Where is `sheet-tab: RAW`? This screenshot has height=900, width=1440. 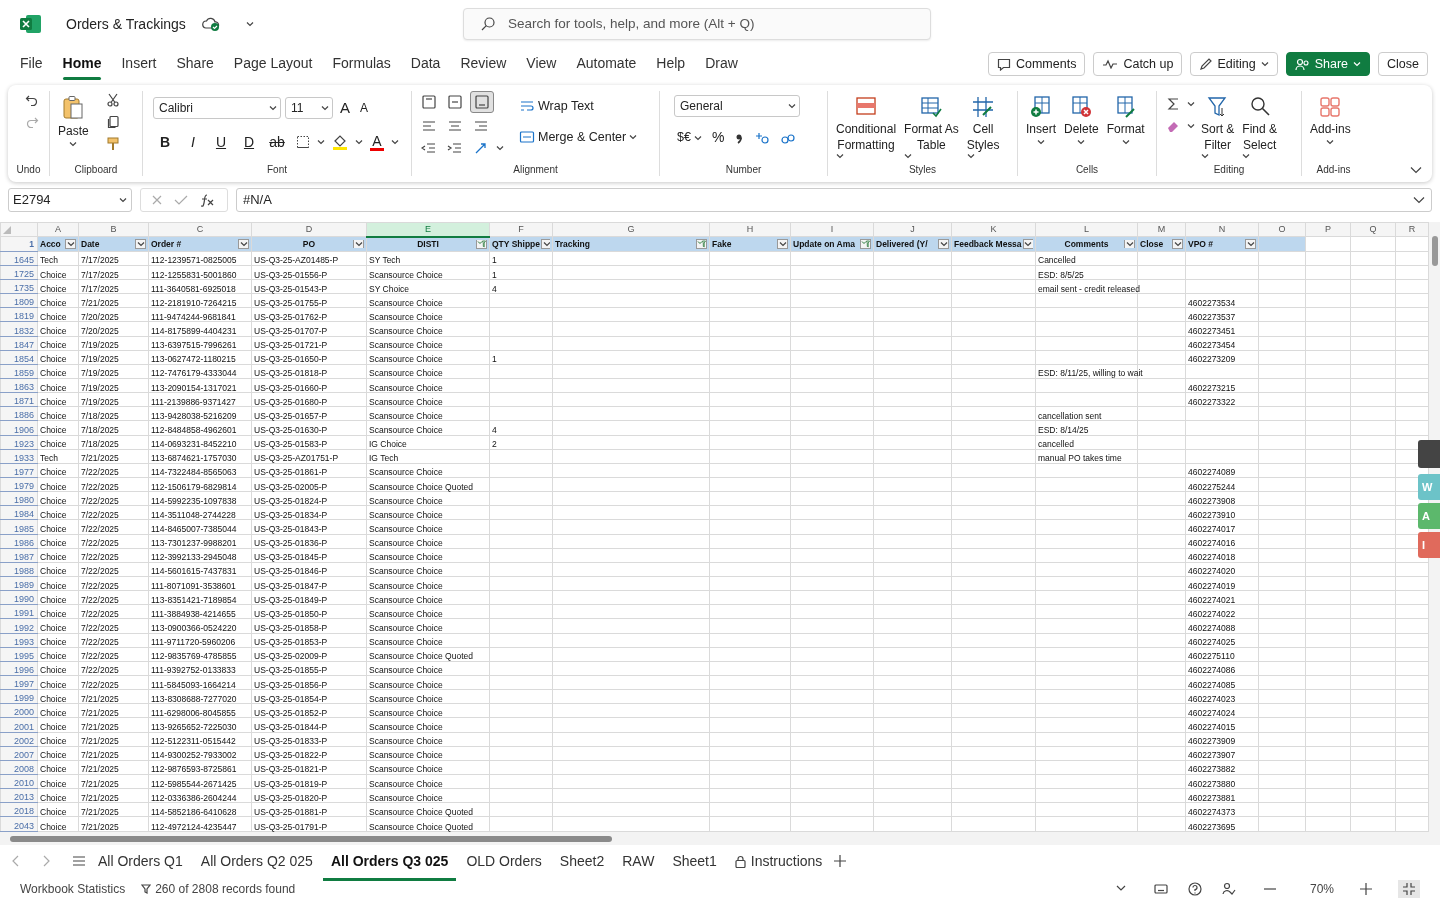
sheet-tab: RAW is located at coordinates (638, 861).